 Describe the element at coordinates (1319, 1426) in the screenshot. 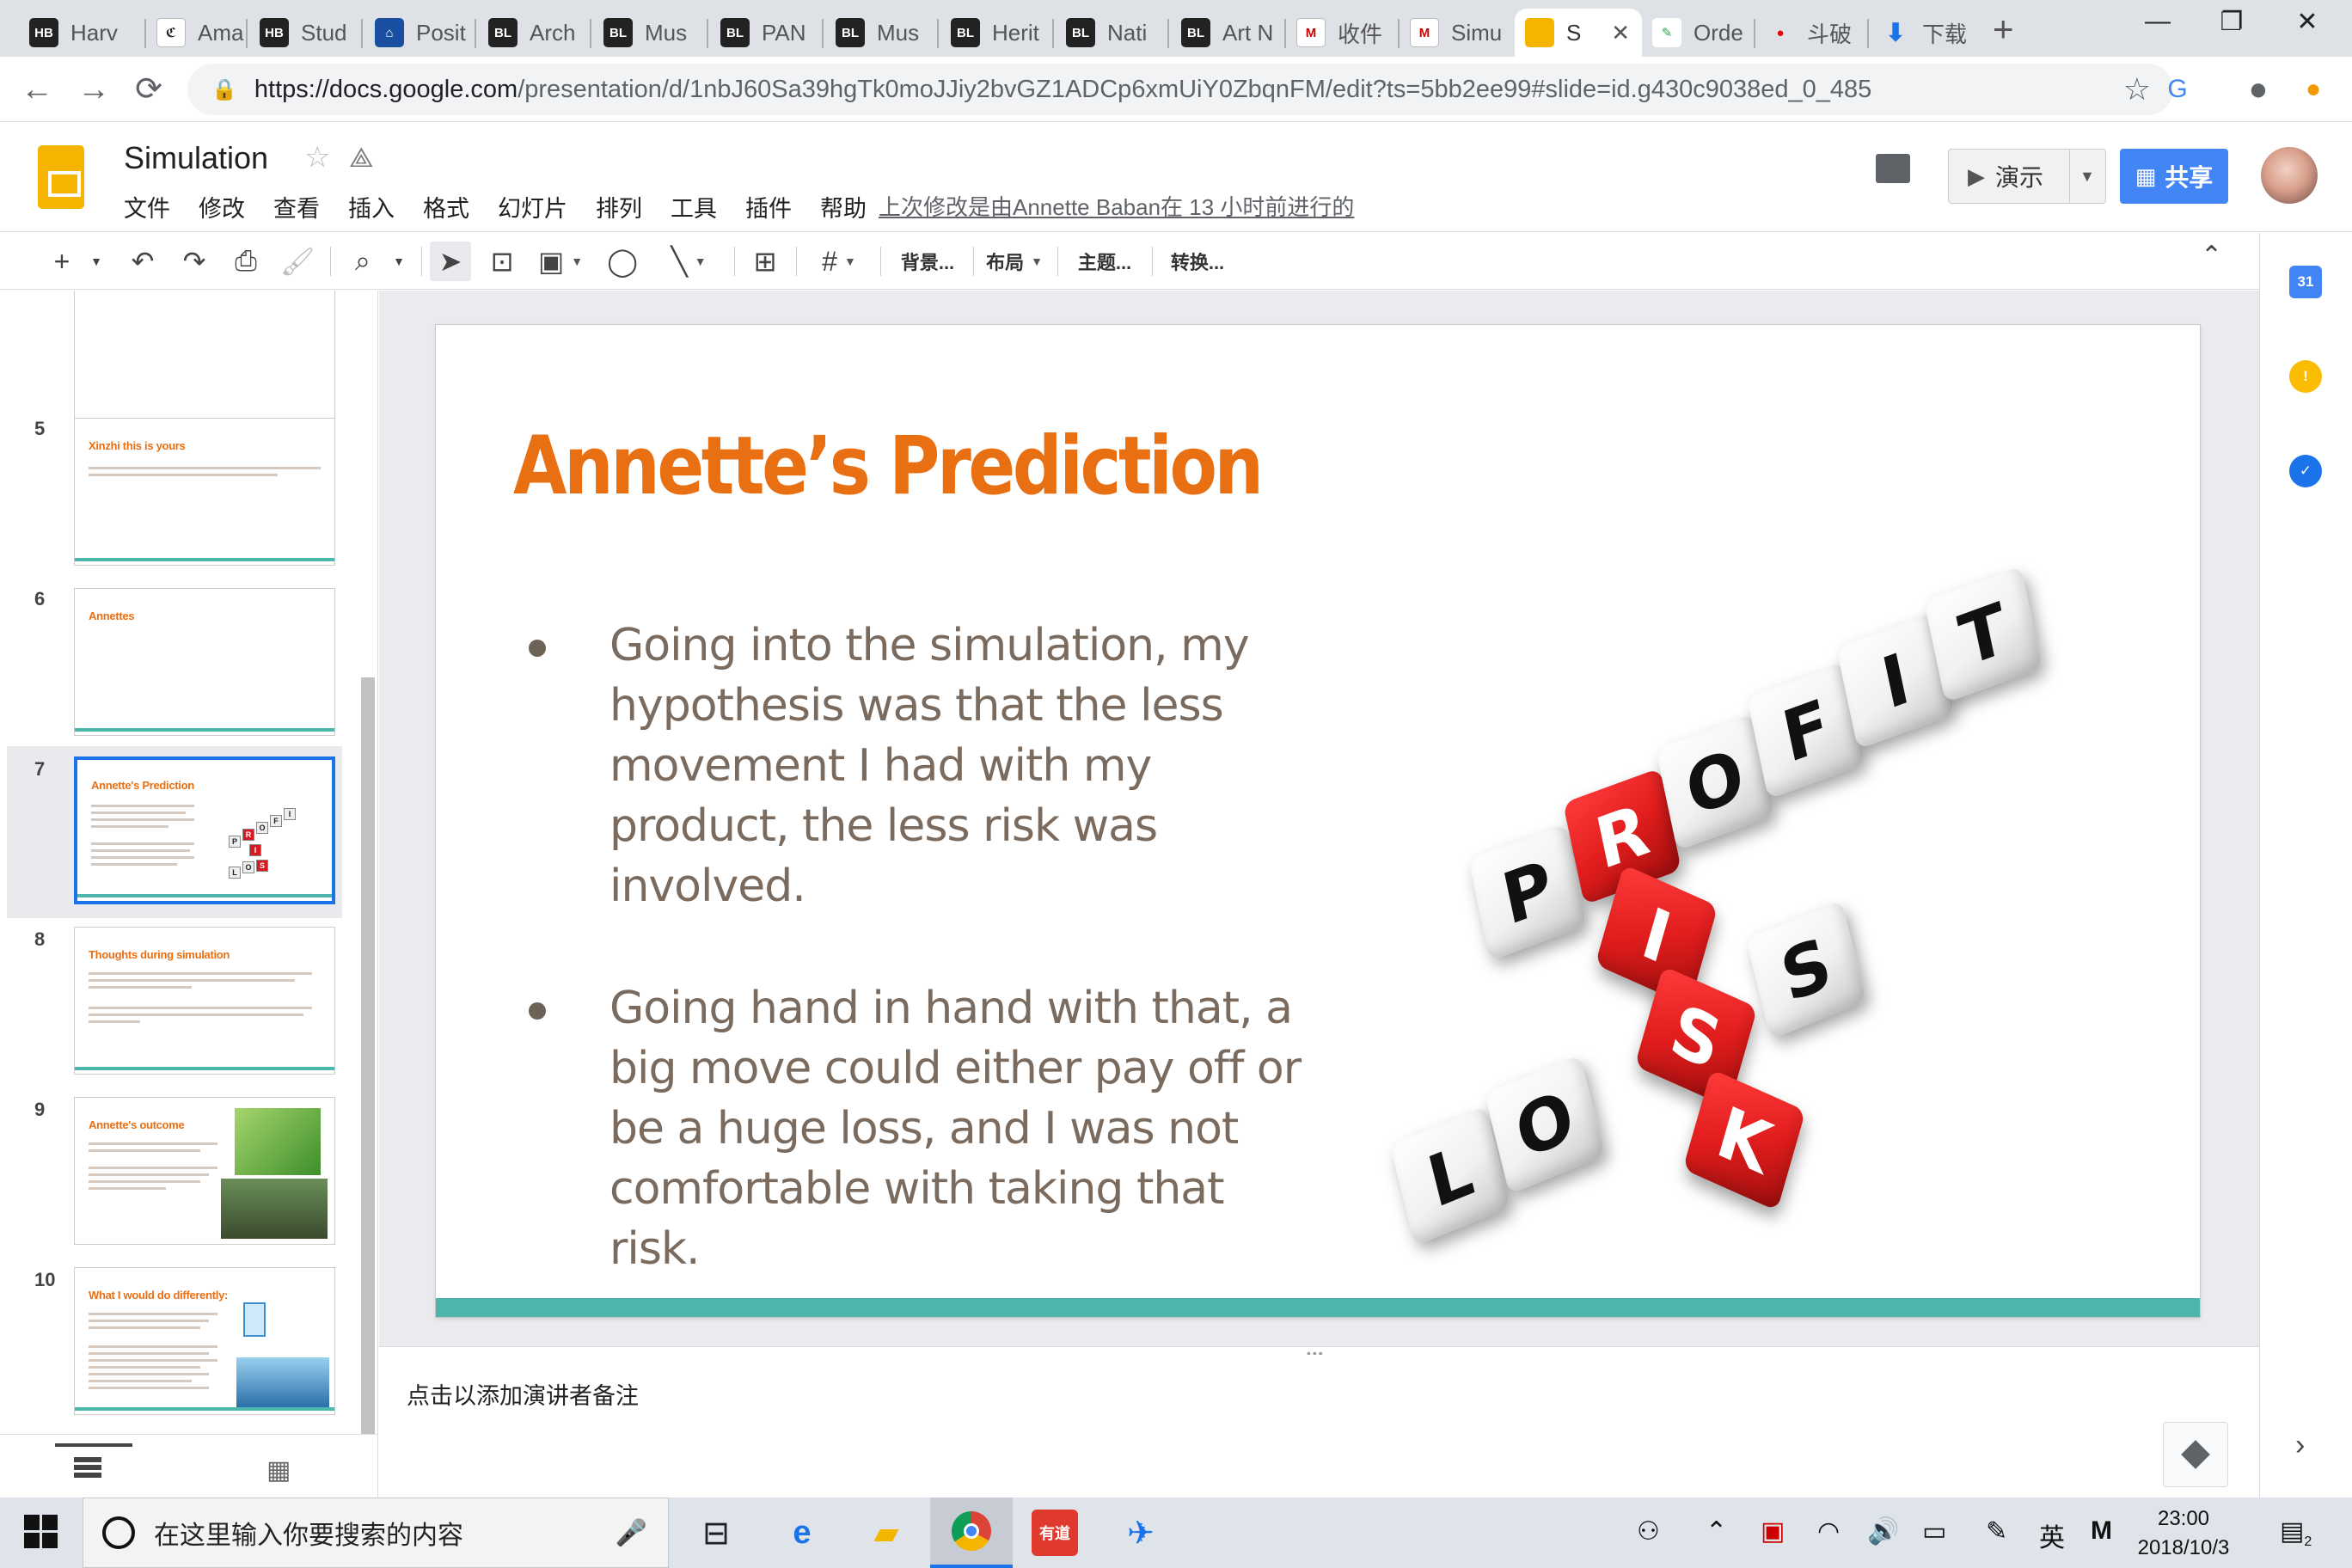

I see `speaker-notes: 点击以添加演讲者备注` at that location.